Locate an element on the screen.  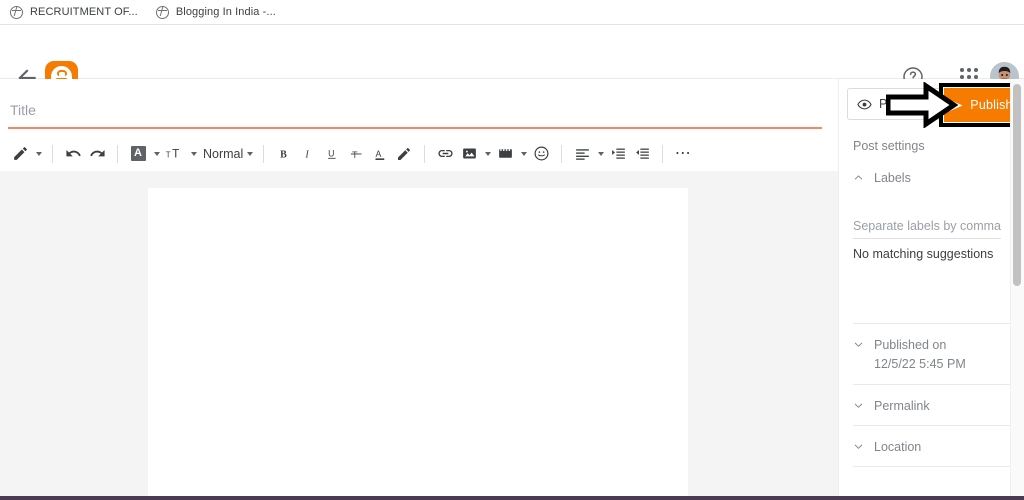
post-title-row is located at coordinates (419, 108).